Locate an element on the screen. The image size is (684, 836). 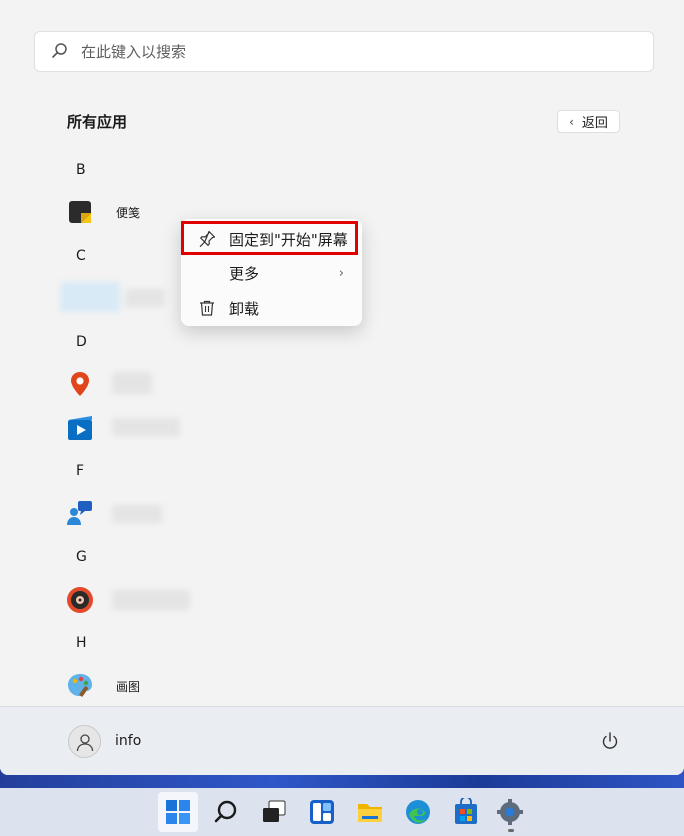
app-feedback is located at coordinates (80, 513).